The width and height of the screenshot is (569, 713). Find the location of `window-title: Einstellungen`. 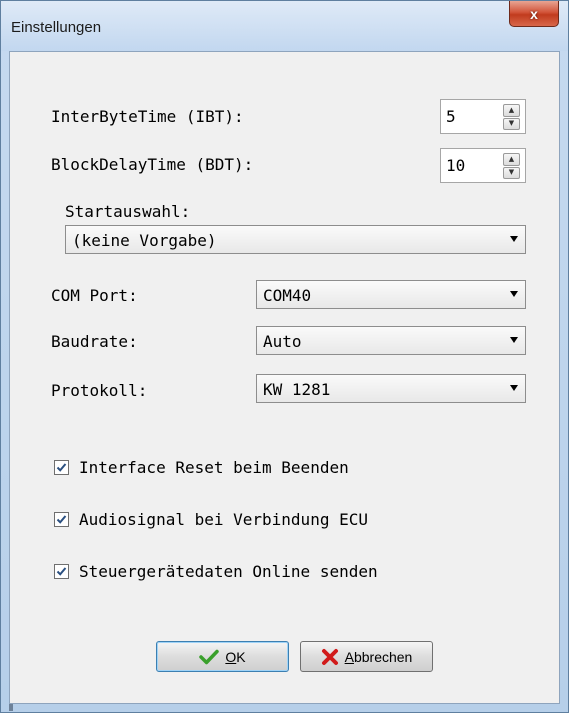

window-title: Einstellungen is located at coordinates (56, 27).